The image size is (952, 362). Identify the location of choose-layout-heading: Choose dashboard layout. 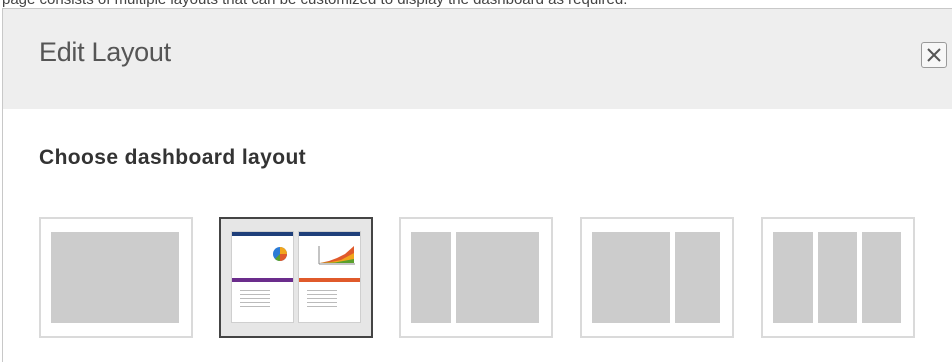
(173, 157).